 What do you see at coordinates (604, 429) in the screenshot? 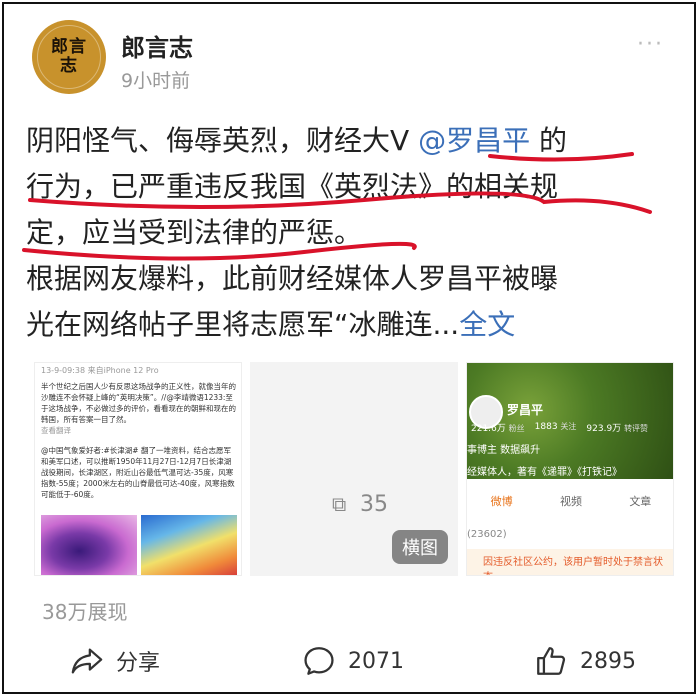
I see `reposts-count: 923.9万` at bounding box center [604, 429].